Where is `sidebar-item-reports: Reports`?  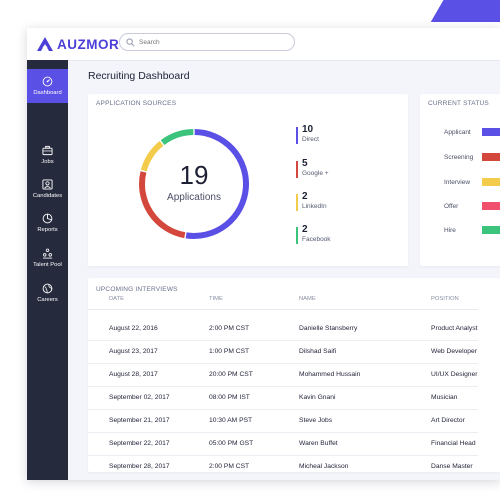 sidebar-item-reports: Reports is located at coordinates (47, 223).